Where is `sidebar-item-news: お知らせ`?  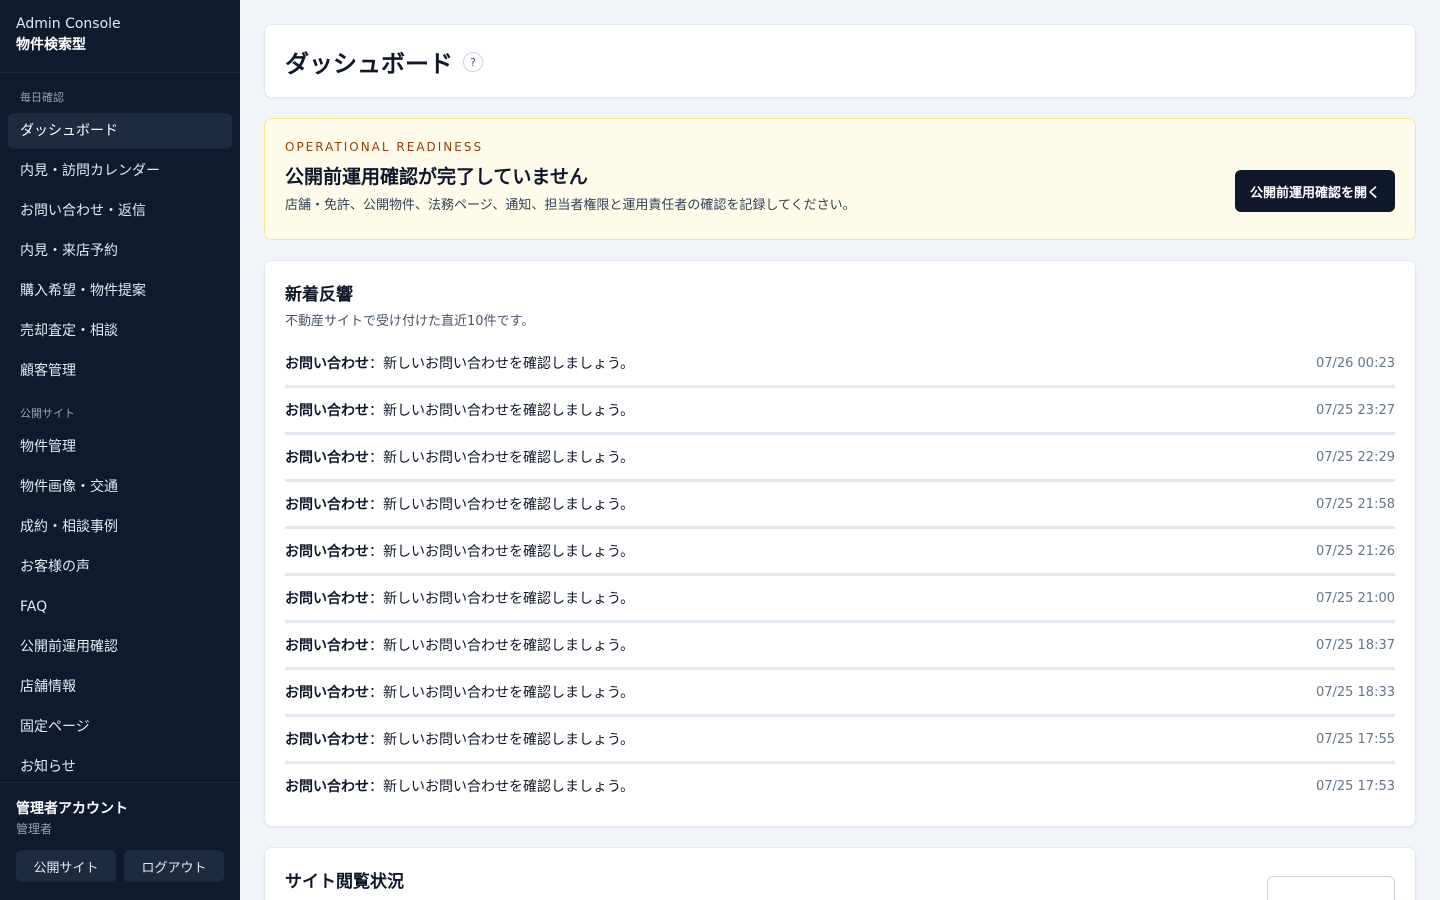 sidebar-item-news: お知らせ is located at coordinates (120, 765).